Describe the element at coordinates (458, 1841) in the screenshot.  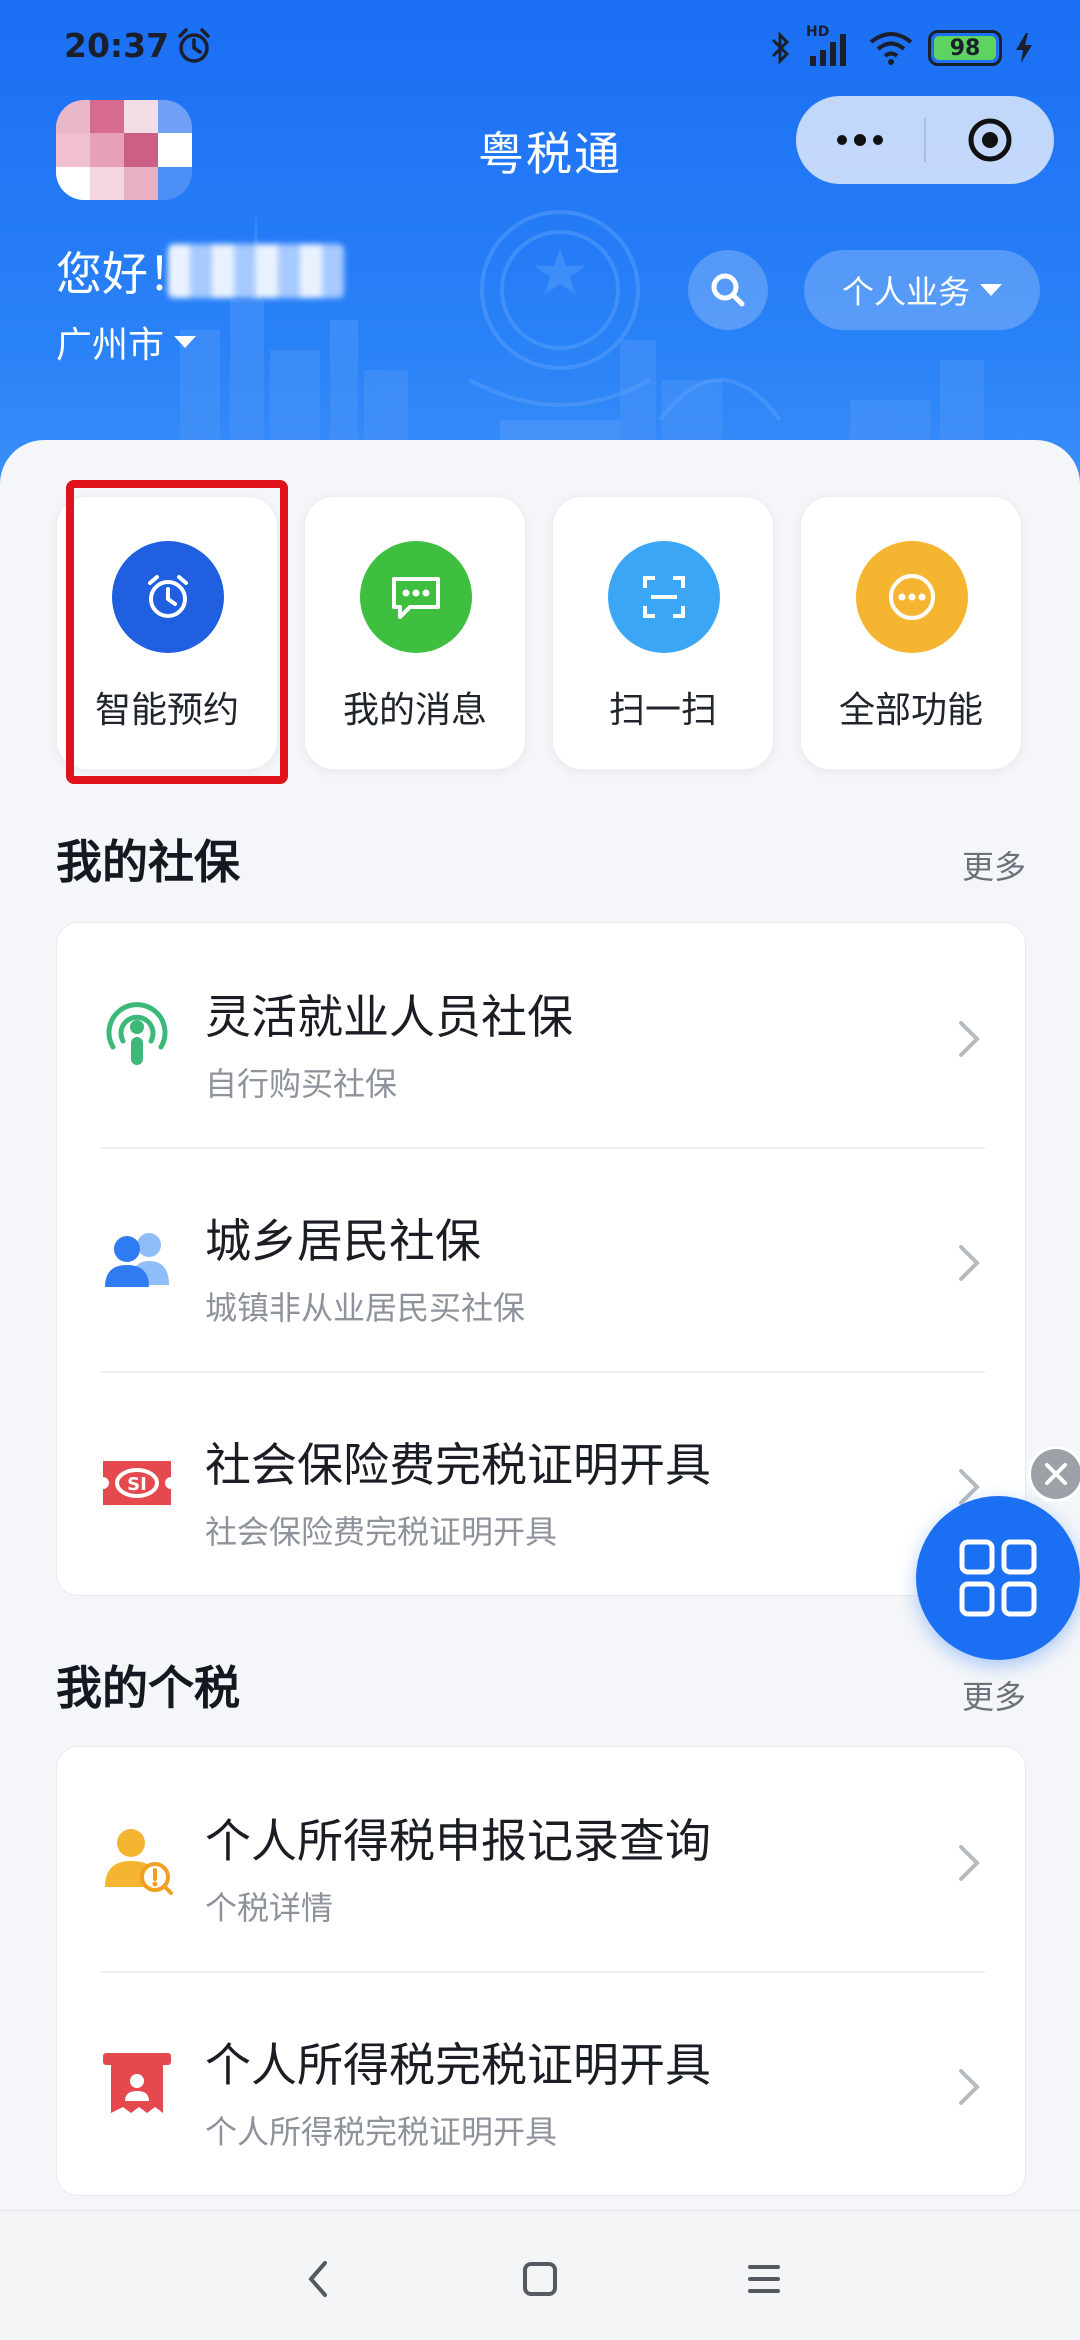
I see `list-item-title: 个人所得税申报记录查询` at that location.